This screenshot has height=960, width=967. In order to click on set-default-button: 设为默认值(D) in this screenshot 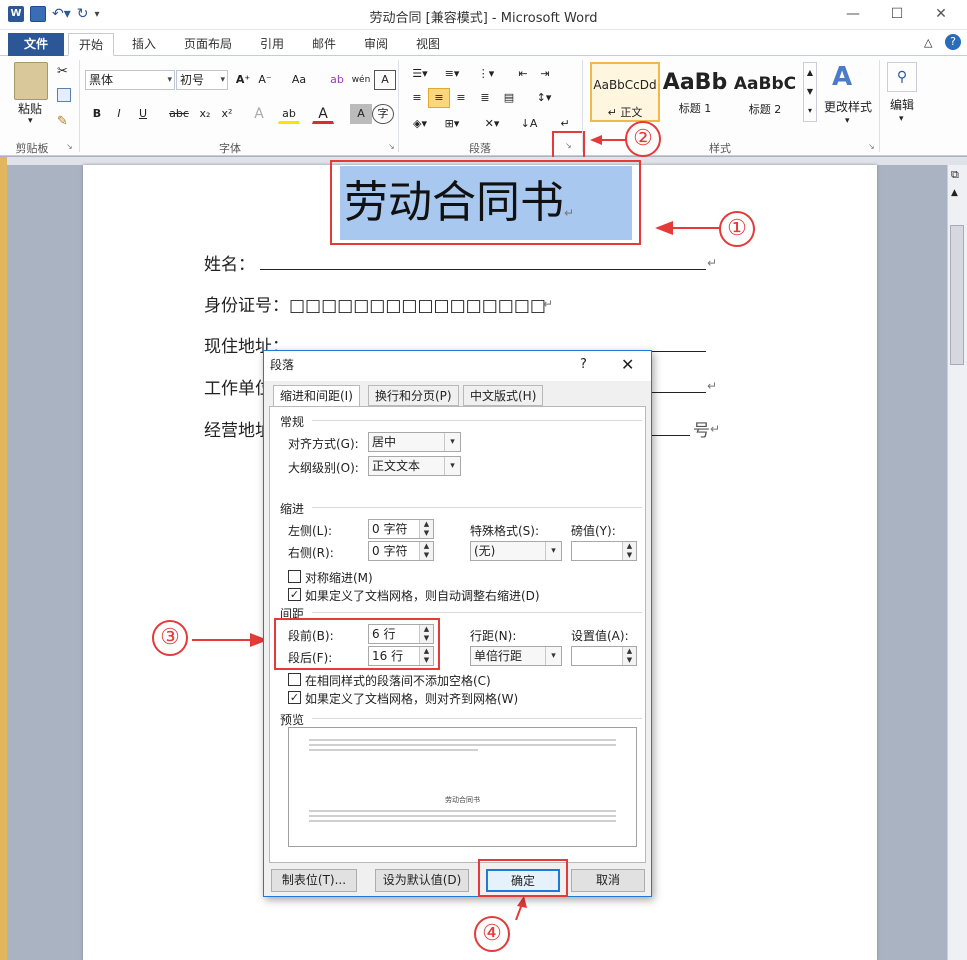, I will do `click(422, 880)`.